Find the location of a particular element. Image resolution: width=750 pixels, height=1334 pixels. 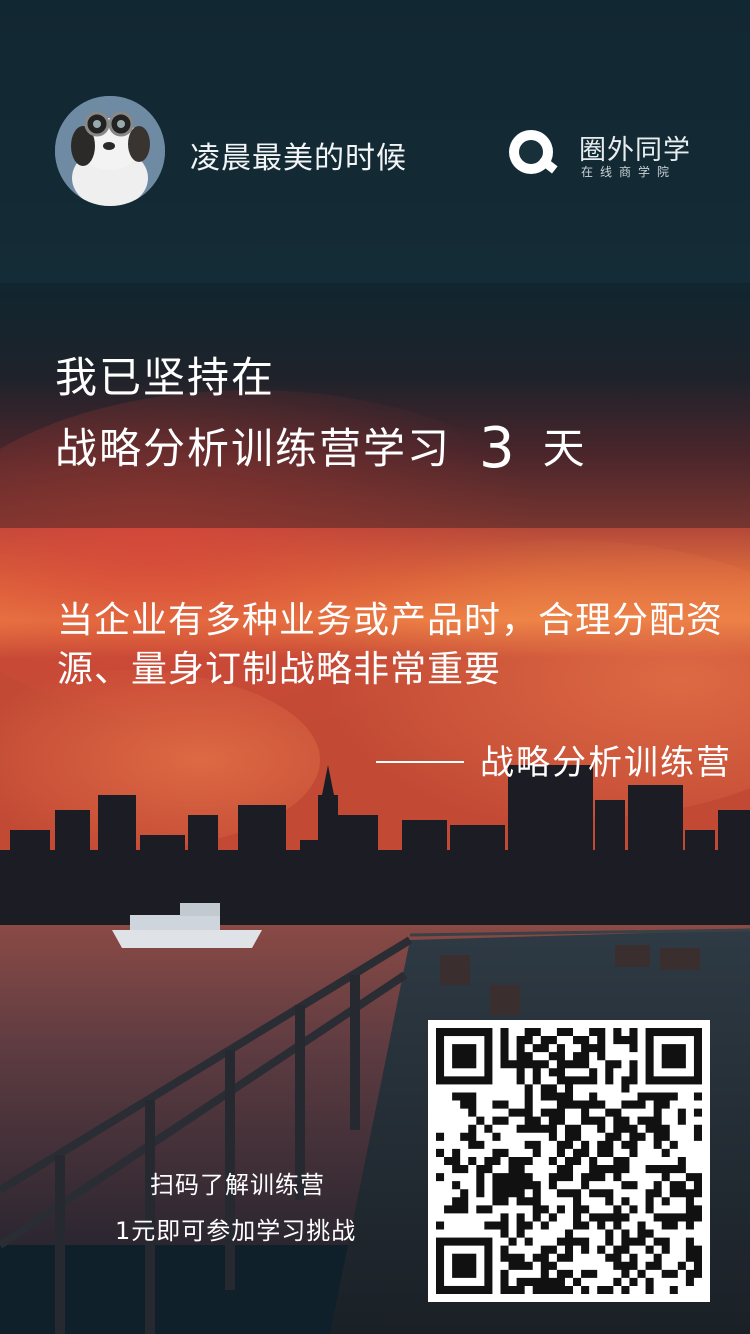

days-count: 3 is located at coordinates (498, 448).